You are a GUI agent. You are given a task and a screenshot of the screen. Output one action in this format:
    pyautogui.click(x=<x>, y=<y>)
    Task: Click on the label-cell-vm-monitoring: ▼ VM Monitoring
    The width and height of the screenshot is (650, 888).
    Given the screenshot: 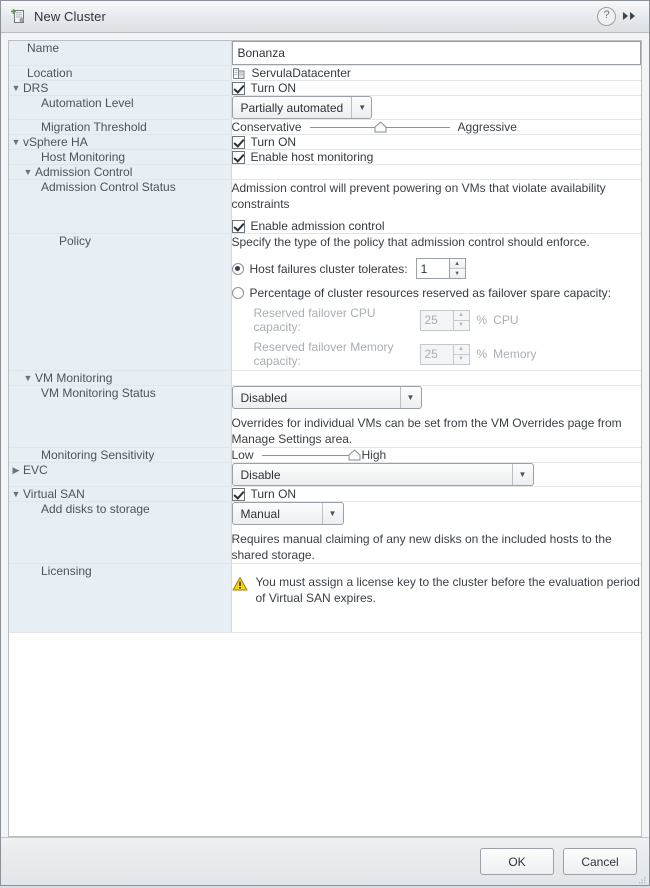 What is the action you would take?
    pyautogui.click(x=120, y=378)
    